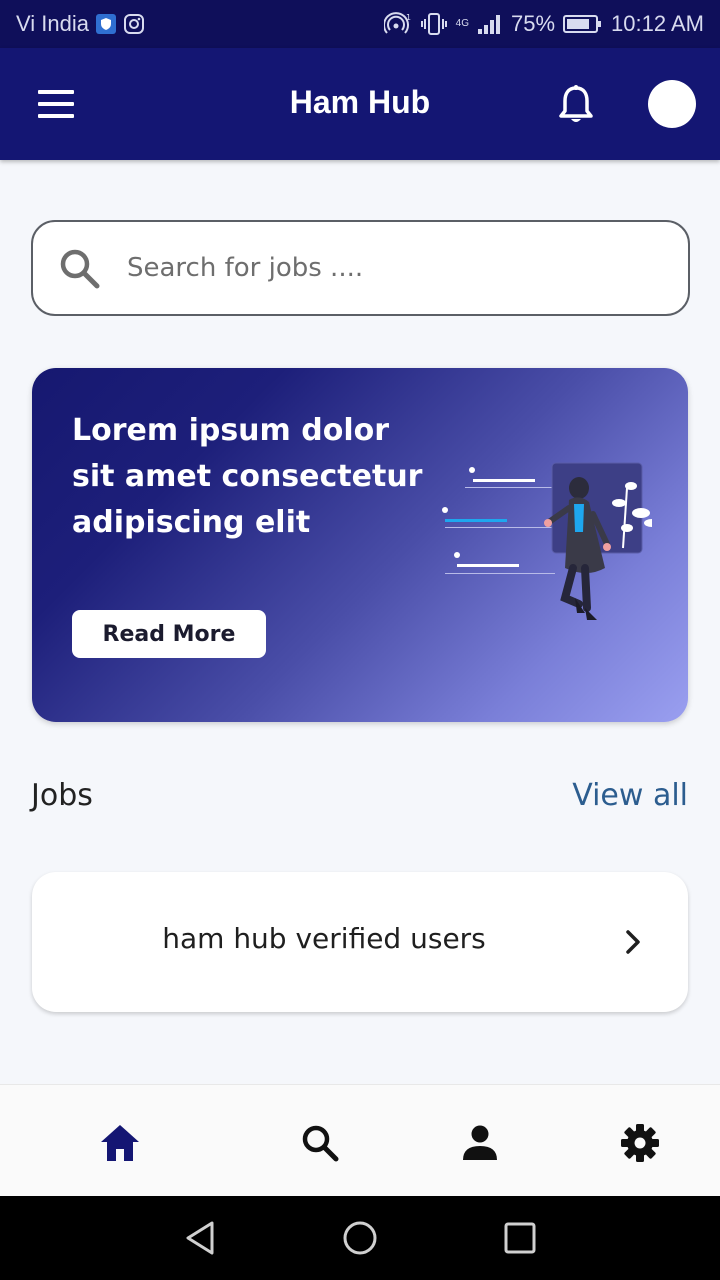  I want to click on instagram-icon, so click(133, 24).